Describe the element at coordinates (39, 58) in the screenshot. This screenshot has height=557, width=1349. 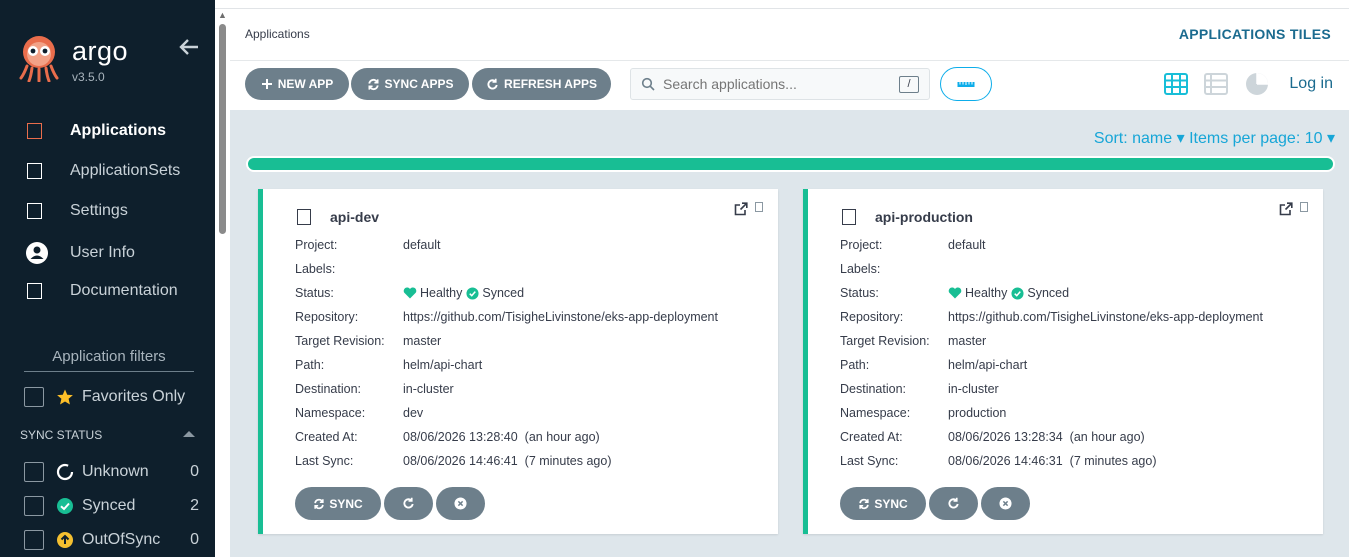
I see `argo-logo` at that location.